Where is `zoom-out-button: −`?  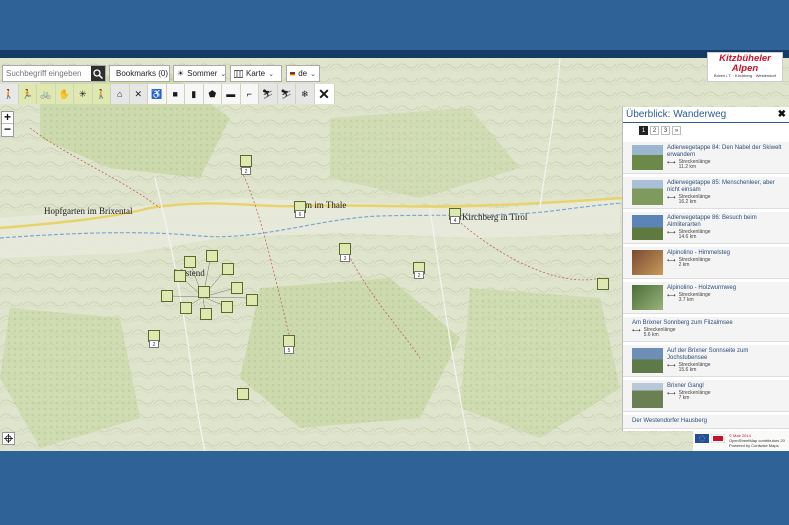
zoom-out-button: − is located at coordinates (7, 129).